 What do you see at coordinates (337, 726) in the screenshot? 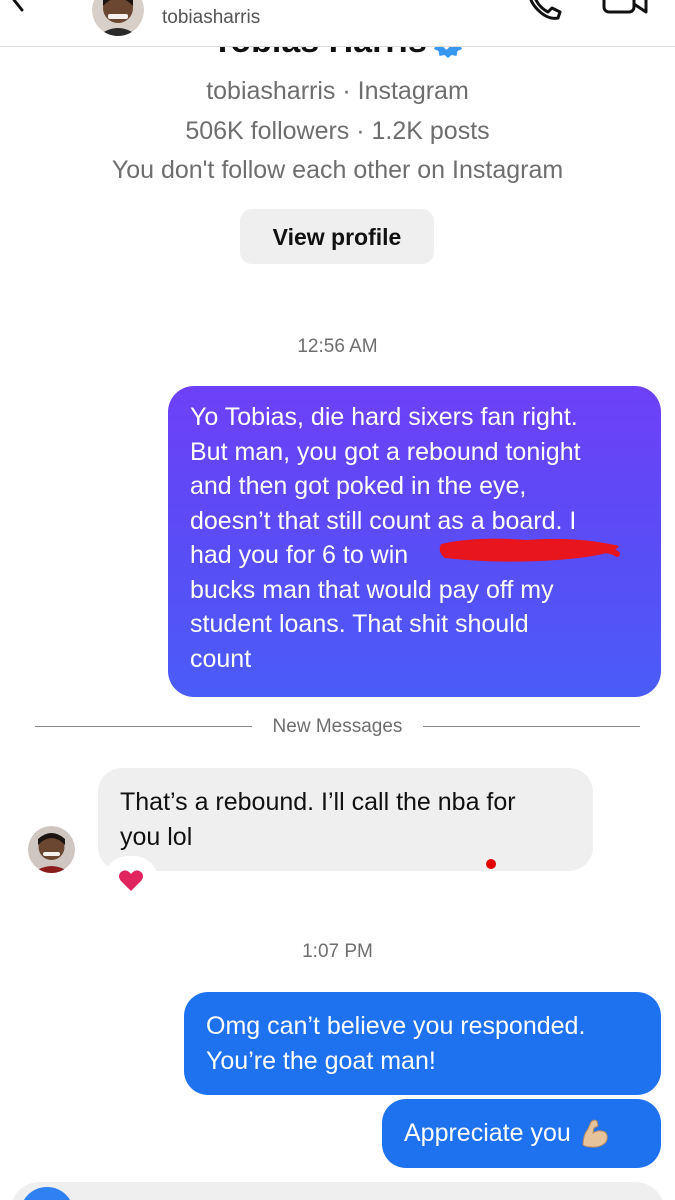
I see `new-messages-divider-label: New Messages` at bounding box center [337, 726].